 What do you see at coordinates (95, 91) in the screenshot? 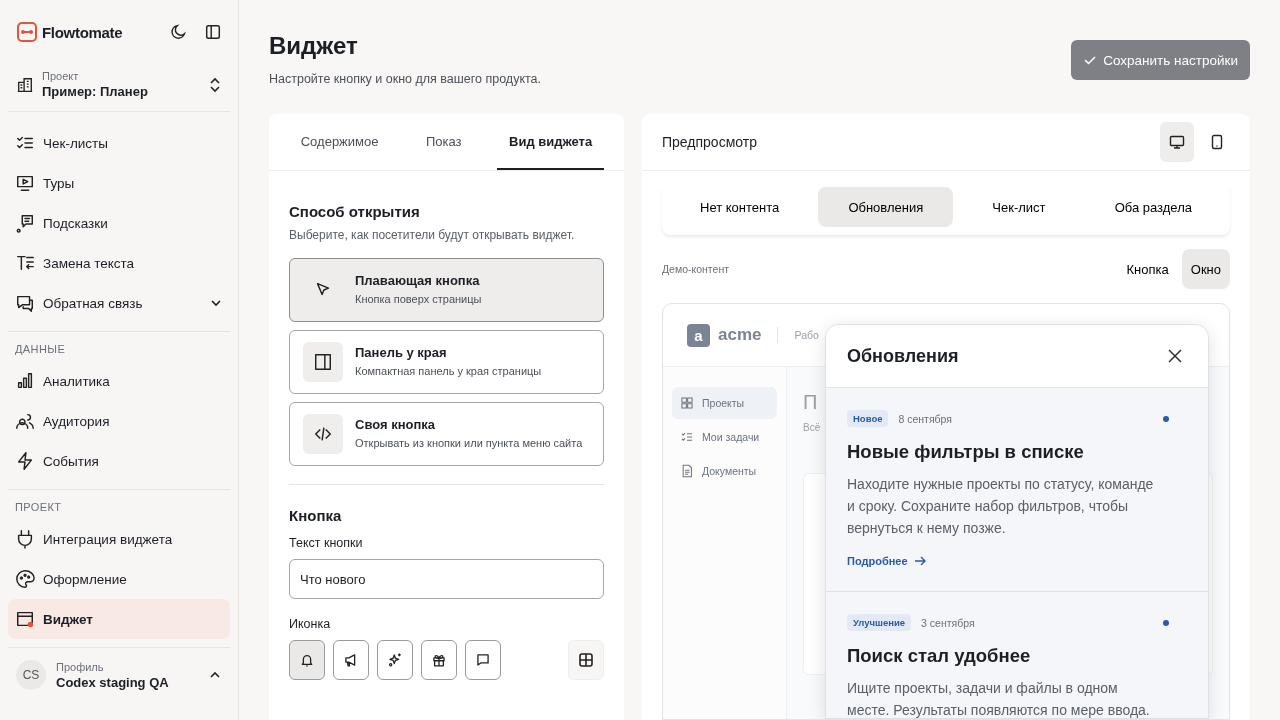
I see `project-name: Пример: Планер` at bounding box center [95, 91].